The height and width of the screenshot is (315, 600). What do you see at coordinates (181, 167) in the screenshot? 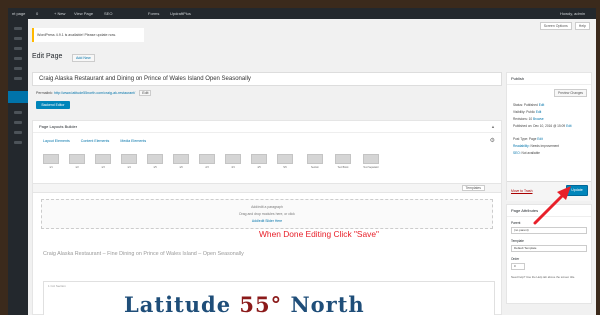
I see `layout-caption: 1/6` at bounding box center [181, 167].